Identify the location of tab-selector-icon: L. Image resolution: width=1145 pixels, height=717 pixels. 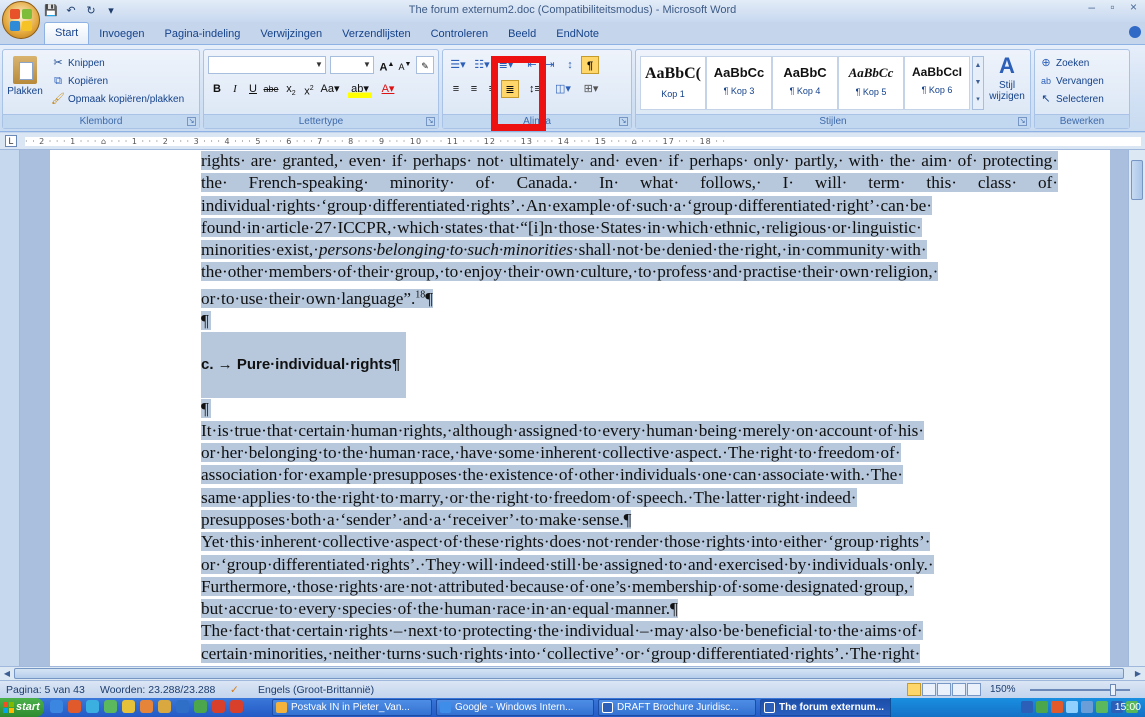
(11, 141).